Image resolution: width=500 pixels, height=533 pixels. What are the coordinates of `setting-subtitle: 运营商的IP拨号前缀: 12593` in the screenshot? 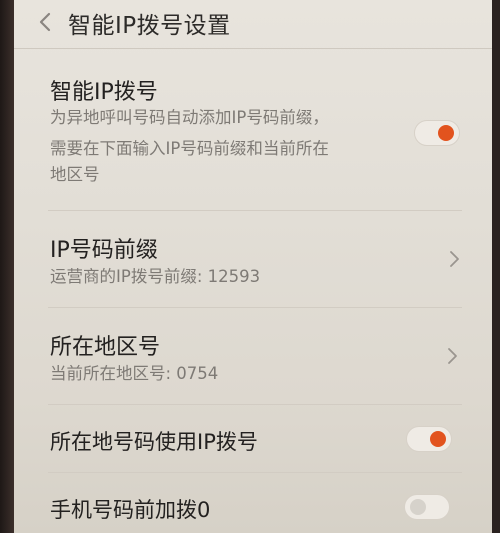 It's located at (155, 276).